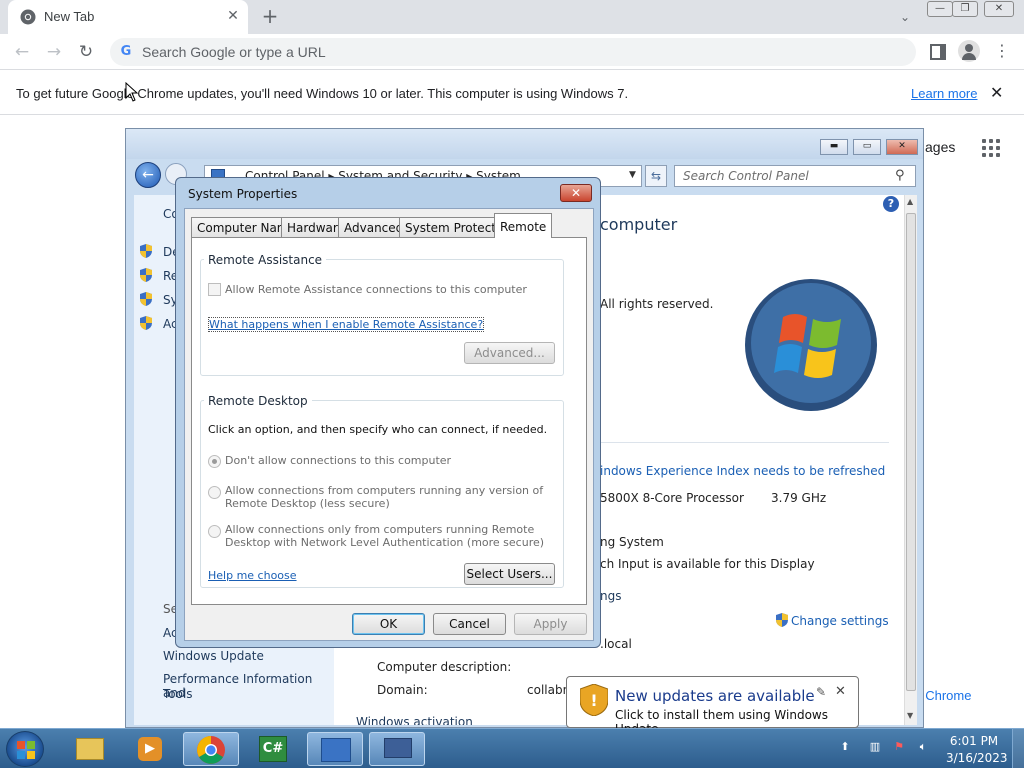 Image resolution: width=1024 pixels, height=768 pixels. Describe the element at coordinates (969, 51) in the screenshot. I see `profile-avatar-icon` at that location.